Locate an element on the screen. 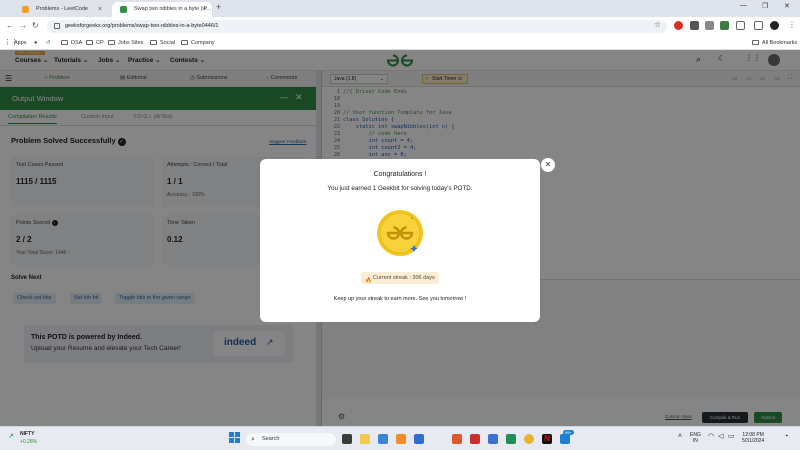 The image size is (800, 450). stock-name: NIFTY is located at coordinates (27, 434).